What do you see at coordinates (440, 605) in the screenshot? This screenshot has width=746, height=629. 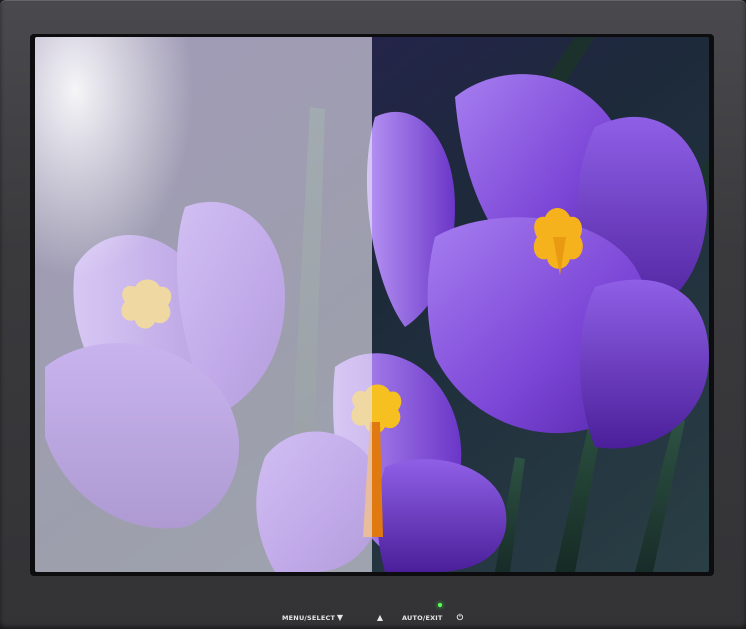 I see `power-led-indicator` at bounding box center [440, 605].